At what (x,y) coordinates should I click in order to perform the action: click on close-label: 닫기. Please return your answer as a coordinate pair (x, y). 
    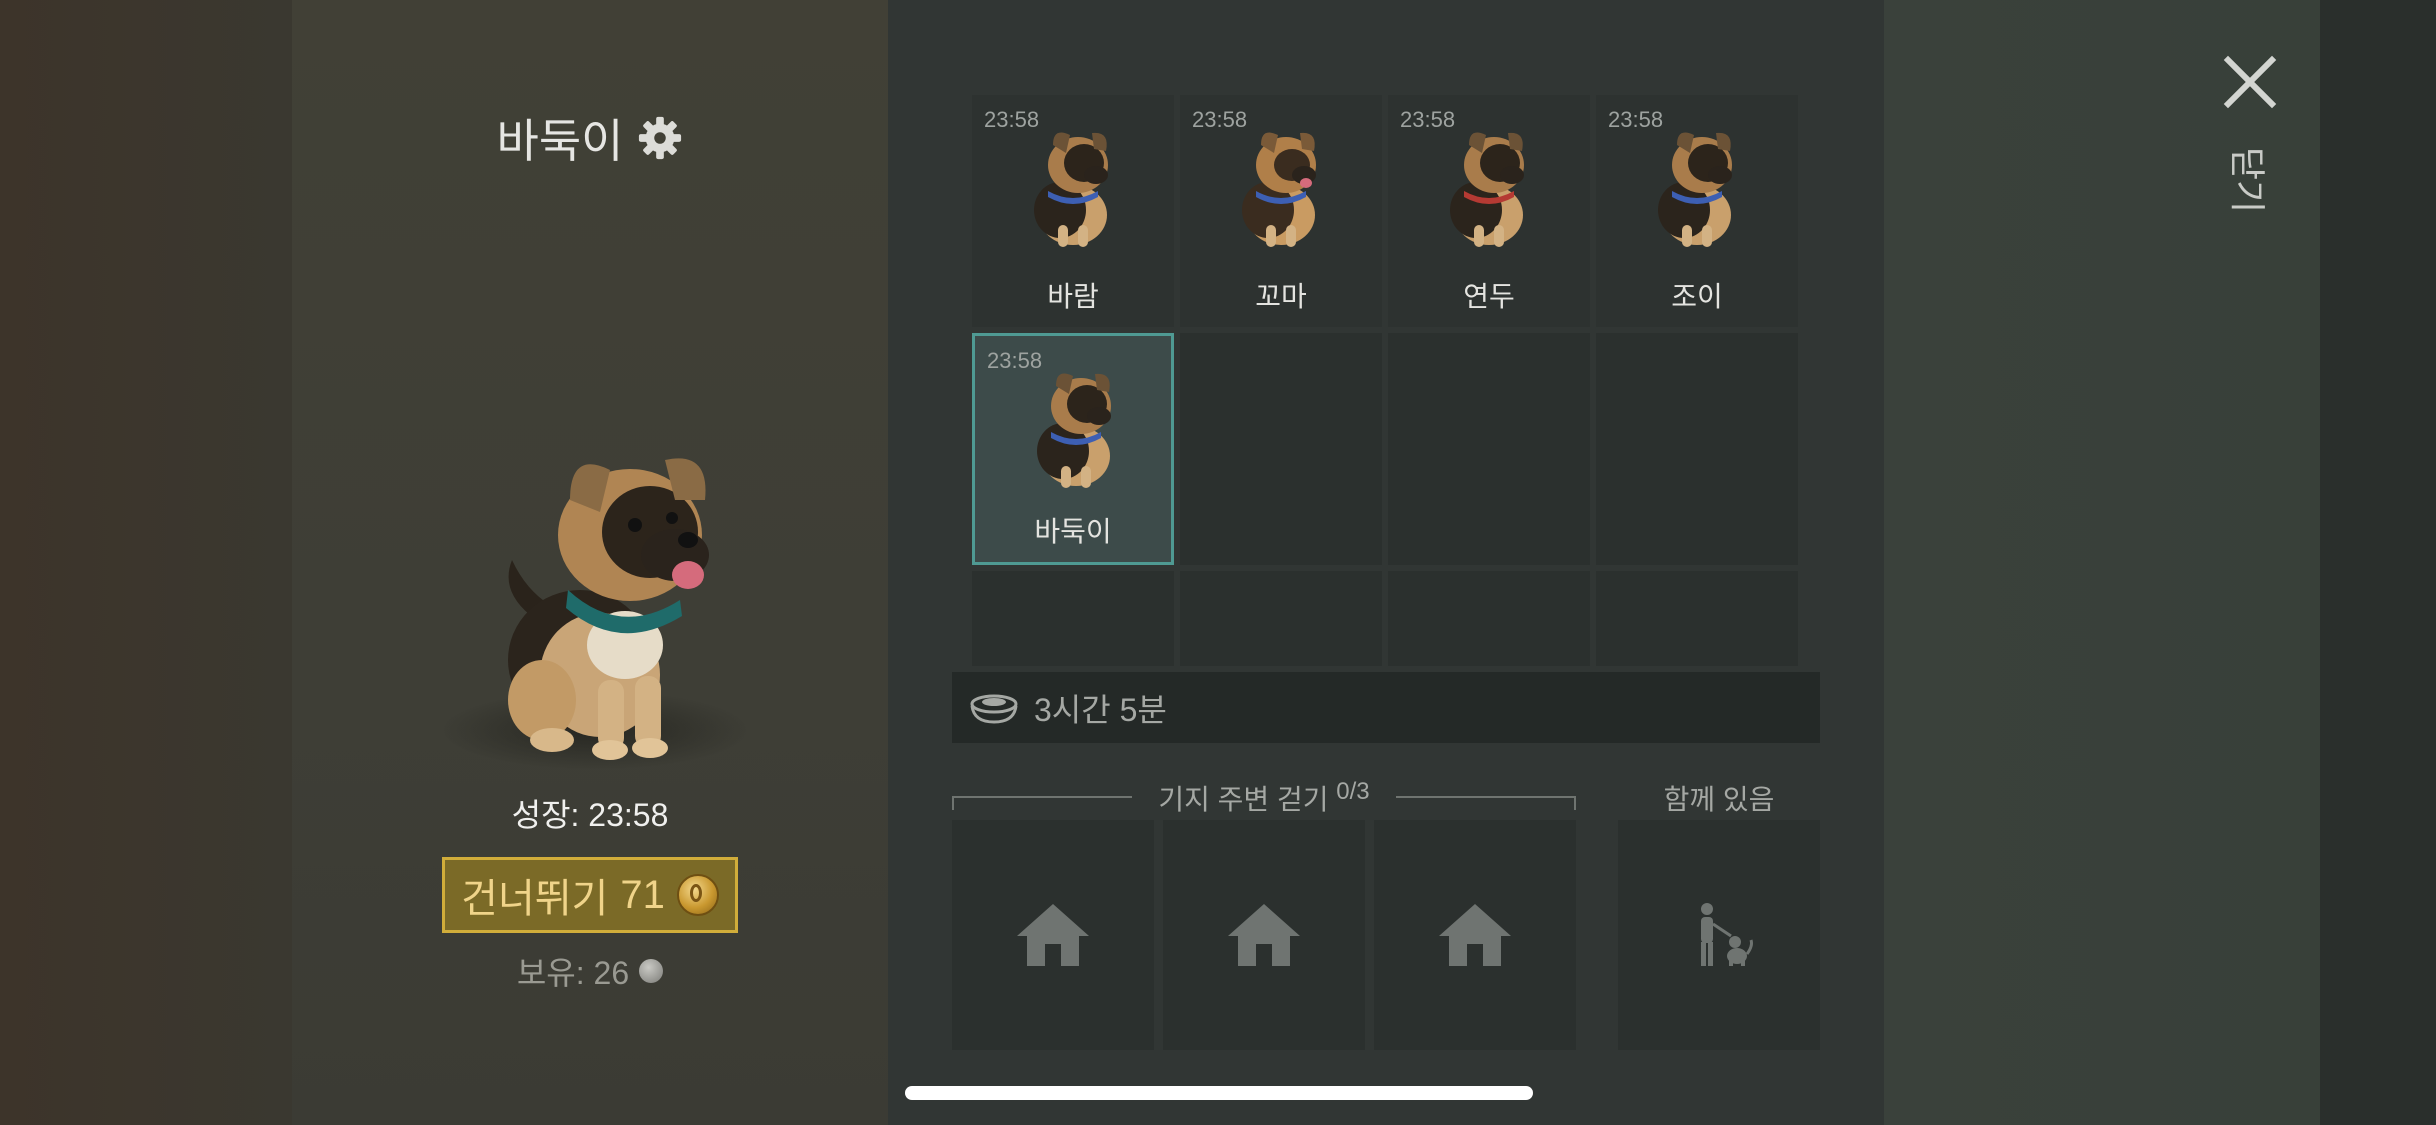
    Looking at the image, I should click on (2250, 180).